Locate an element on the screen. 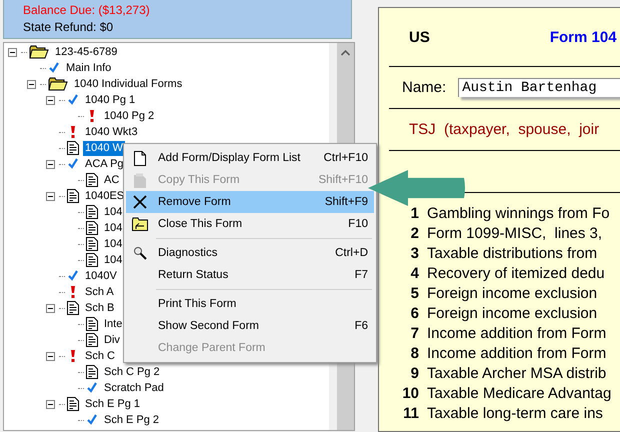 This screenshot has width=620, height=432. line-number: 5 is located at coordinates (414, 293).